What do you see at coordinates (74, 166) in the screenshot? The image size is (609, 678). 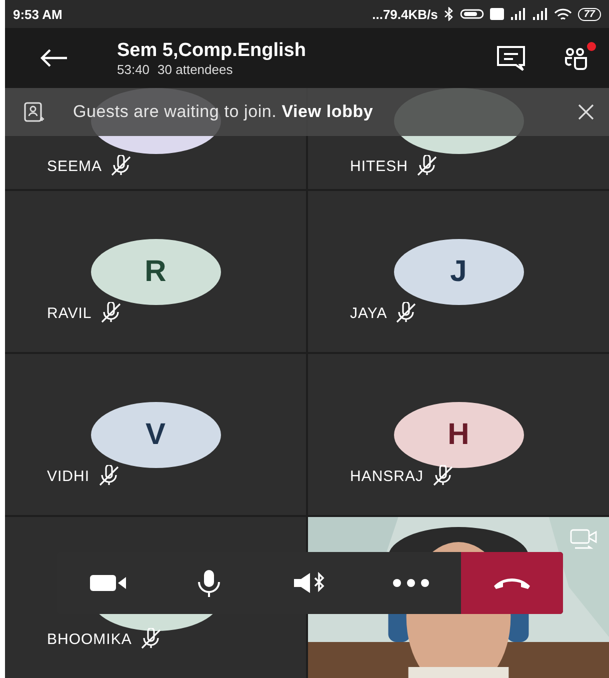 I see `participant-name: SEEMA` at bounding box center [74, 166].